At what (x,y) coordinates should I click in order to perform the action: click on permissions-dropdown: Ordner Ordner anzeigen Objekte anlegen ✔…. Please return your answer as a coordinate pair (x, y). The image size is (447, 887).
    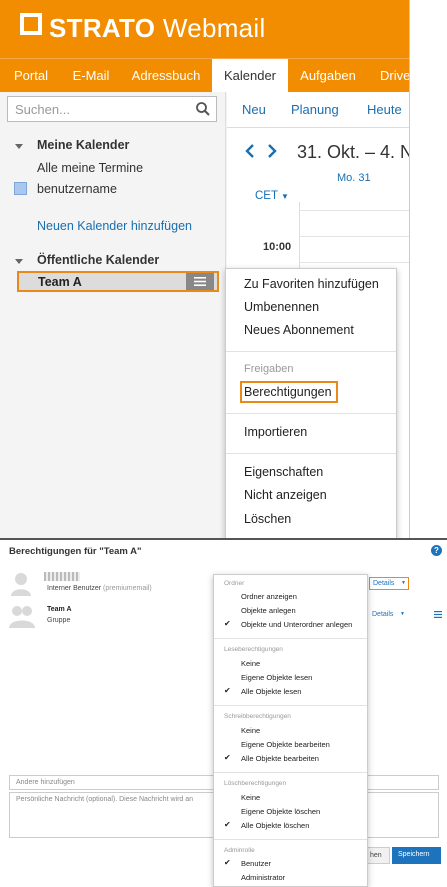
    Looking at the image, I should click on (290, 730).